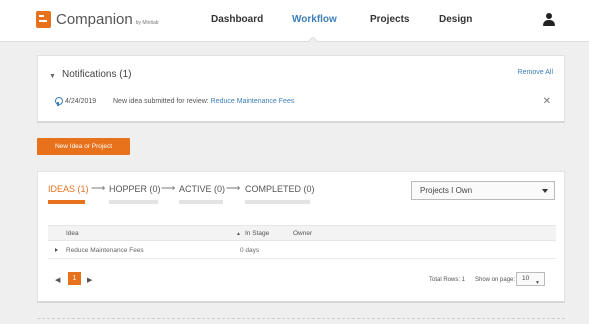 This screenshot has height=324, width=589. I want to click on table-header: Idea ▲ In Stage Owner, so click(302, 233).